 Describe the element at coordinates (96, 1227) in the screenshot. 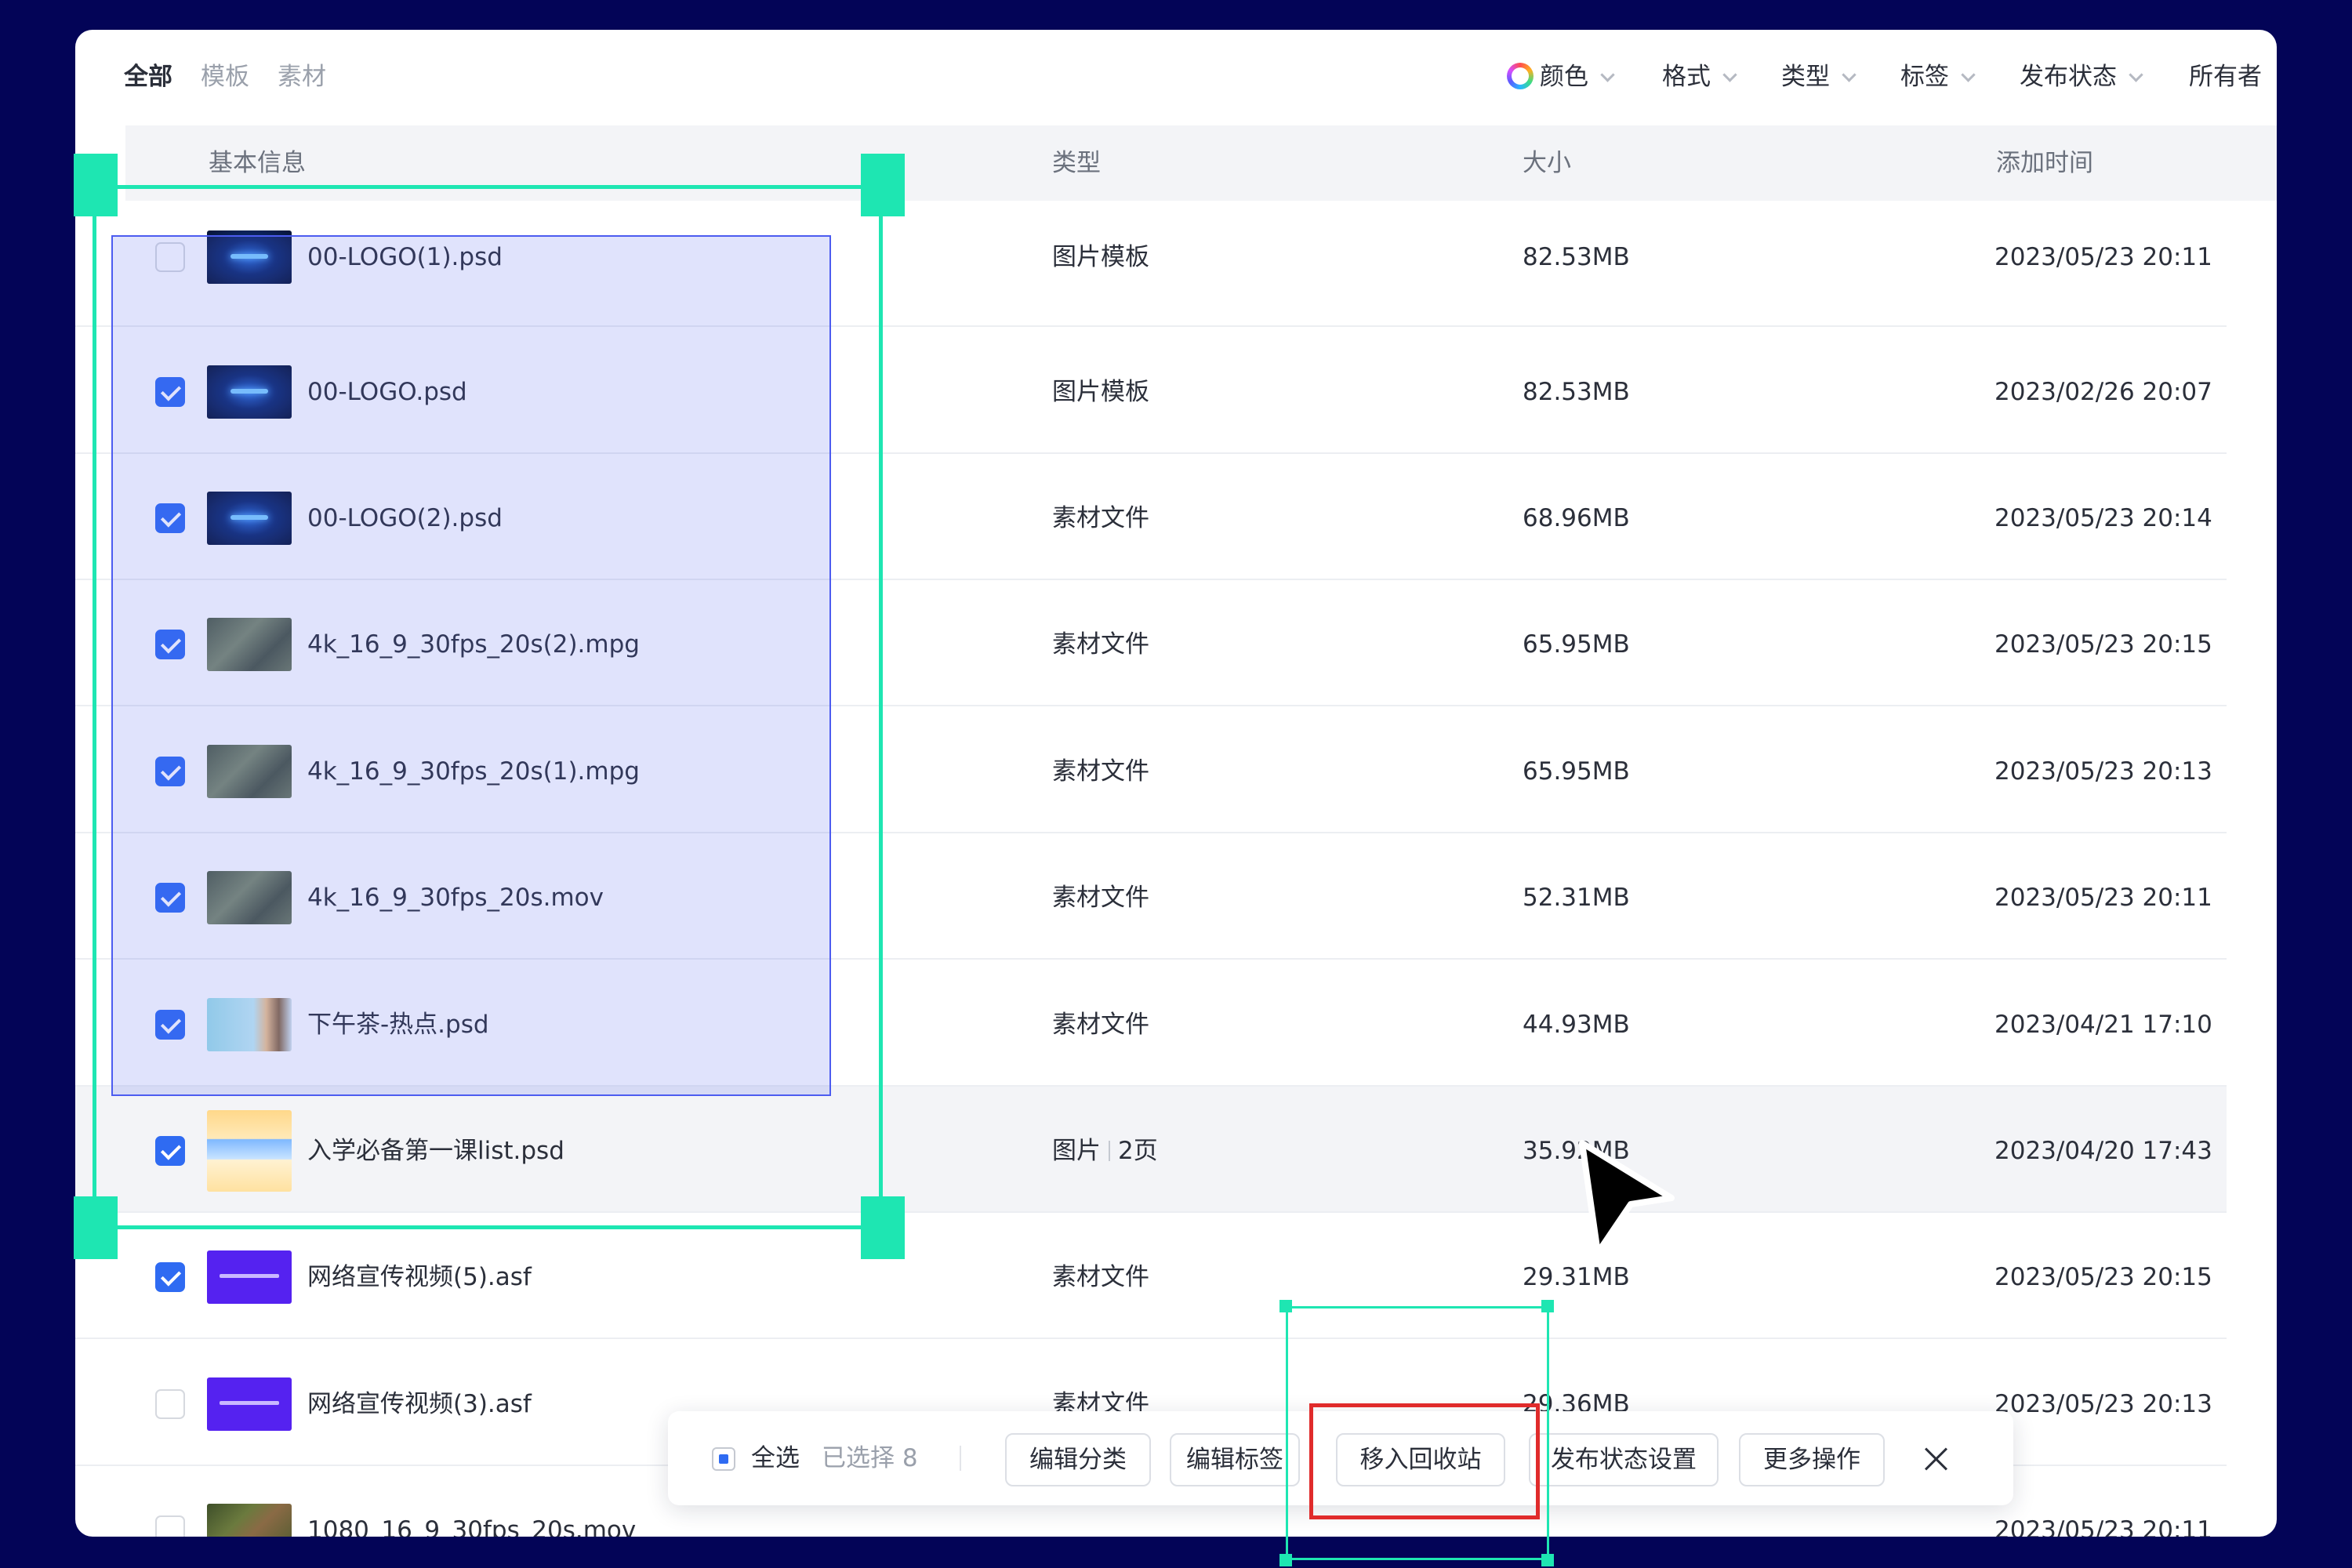

I see `resize-handle-bottom-left` at that location.